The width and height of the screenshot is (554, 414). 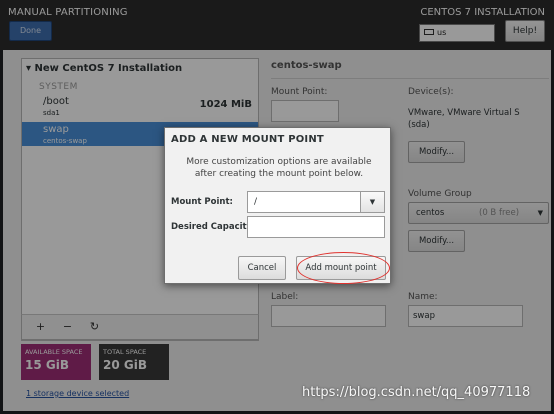 I want to click on chevron-down-icon: ▼, so click(x=372, y=202).